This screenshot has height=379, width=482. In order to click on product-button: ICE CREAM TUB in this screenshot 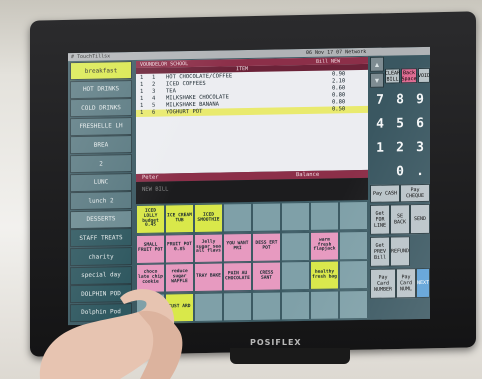, I will do `click(179, 218)`.